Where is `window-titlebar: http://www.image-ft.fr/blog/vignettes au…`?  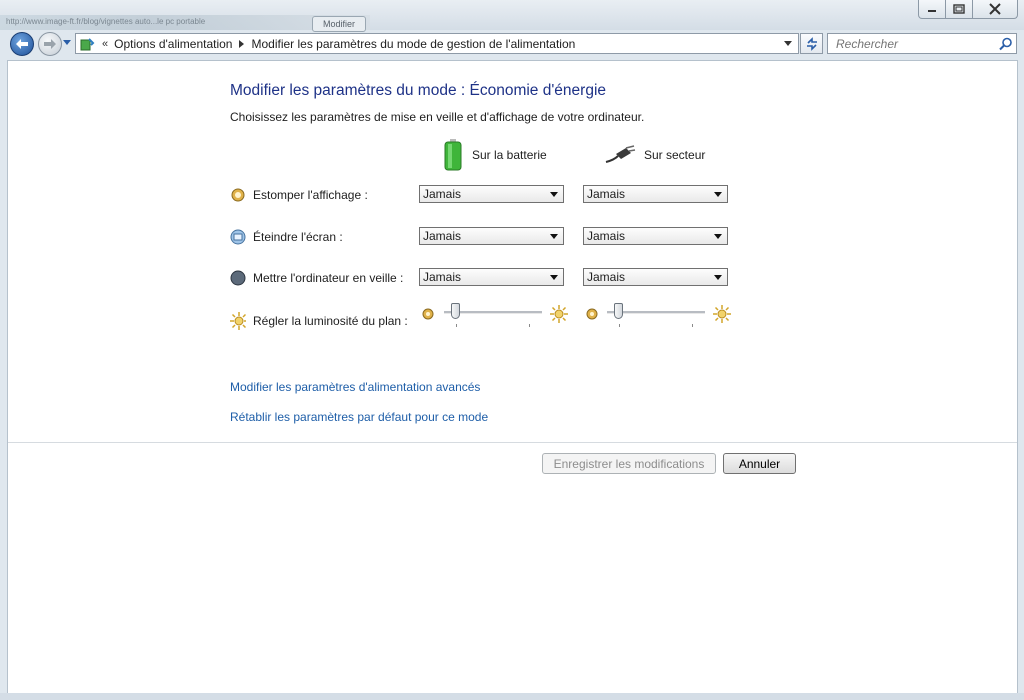 window-titlebar: http://www.image-ft.fr/blog/vignettes au… is located at coordinates (512, 16).